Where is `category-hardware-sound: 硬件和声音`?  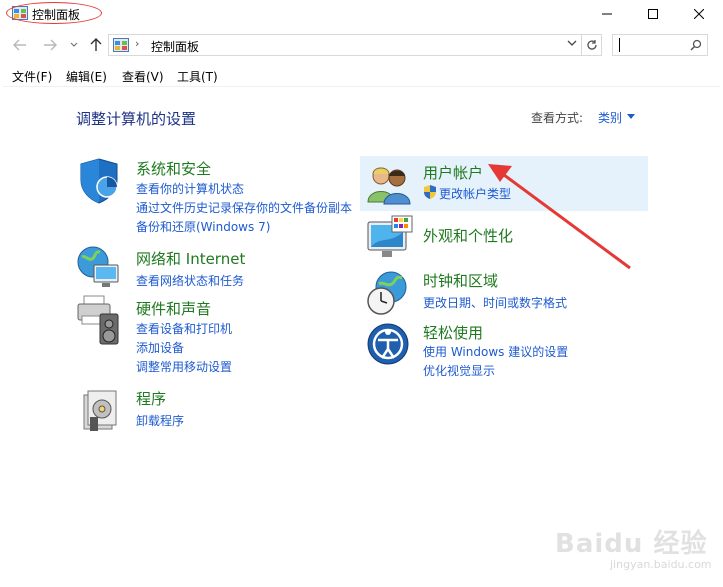
category-hardware-sound: 硬件和声音 is located at coordinates (173, 308).